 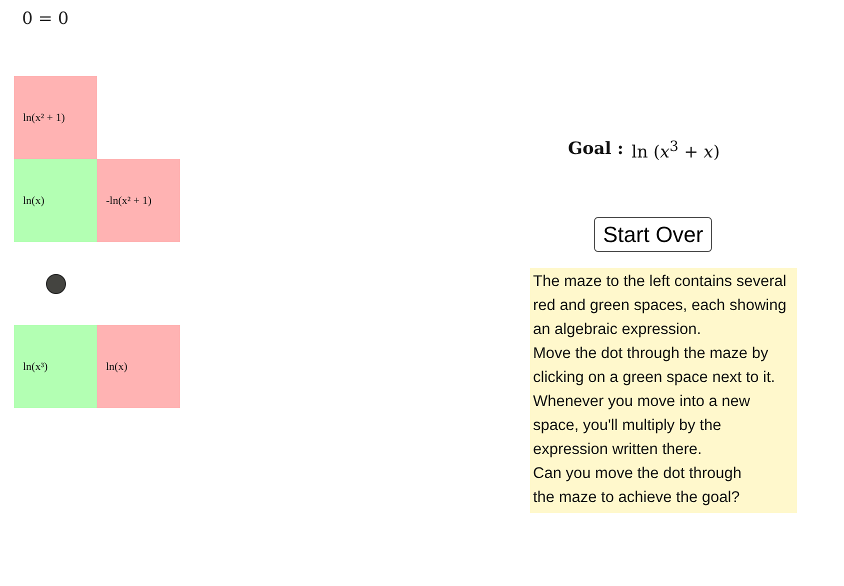 I want to click on blocked-maze-cell: ln(x² + 1), so click(x=55, y=117).